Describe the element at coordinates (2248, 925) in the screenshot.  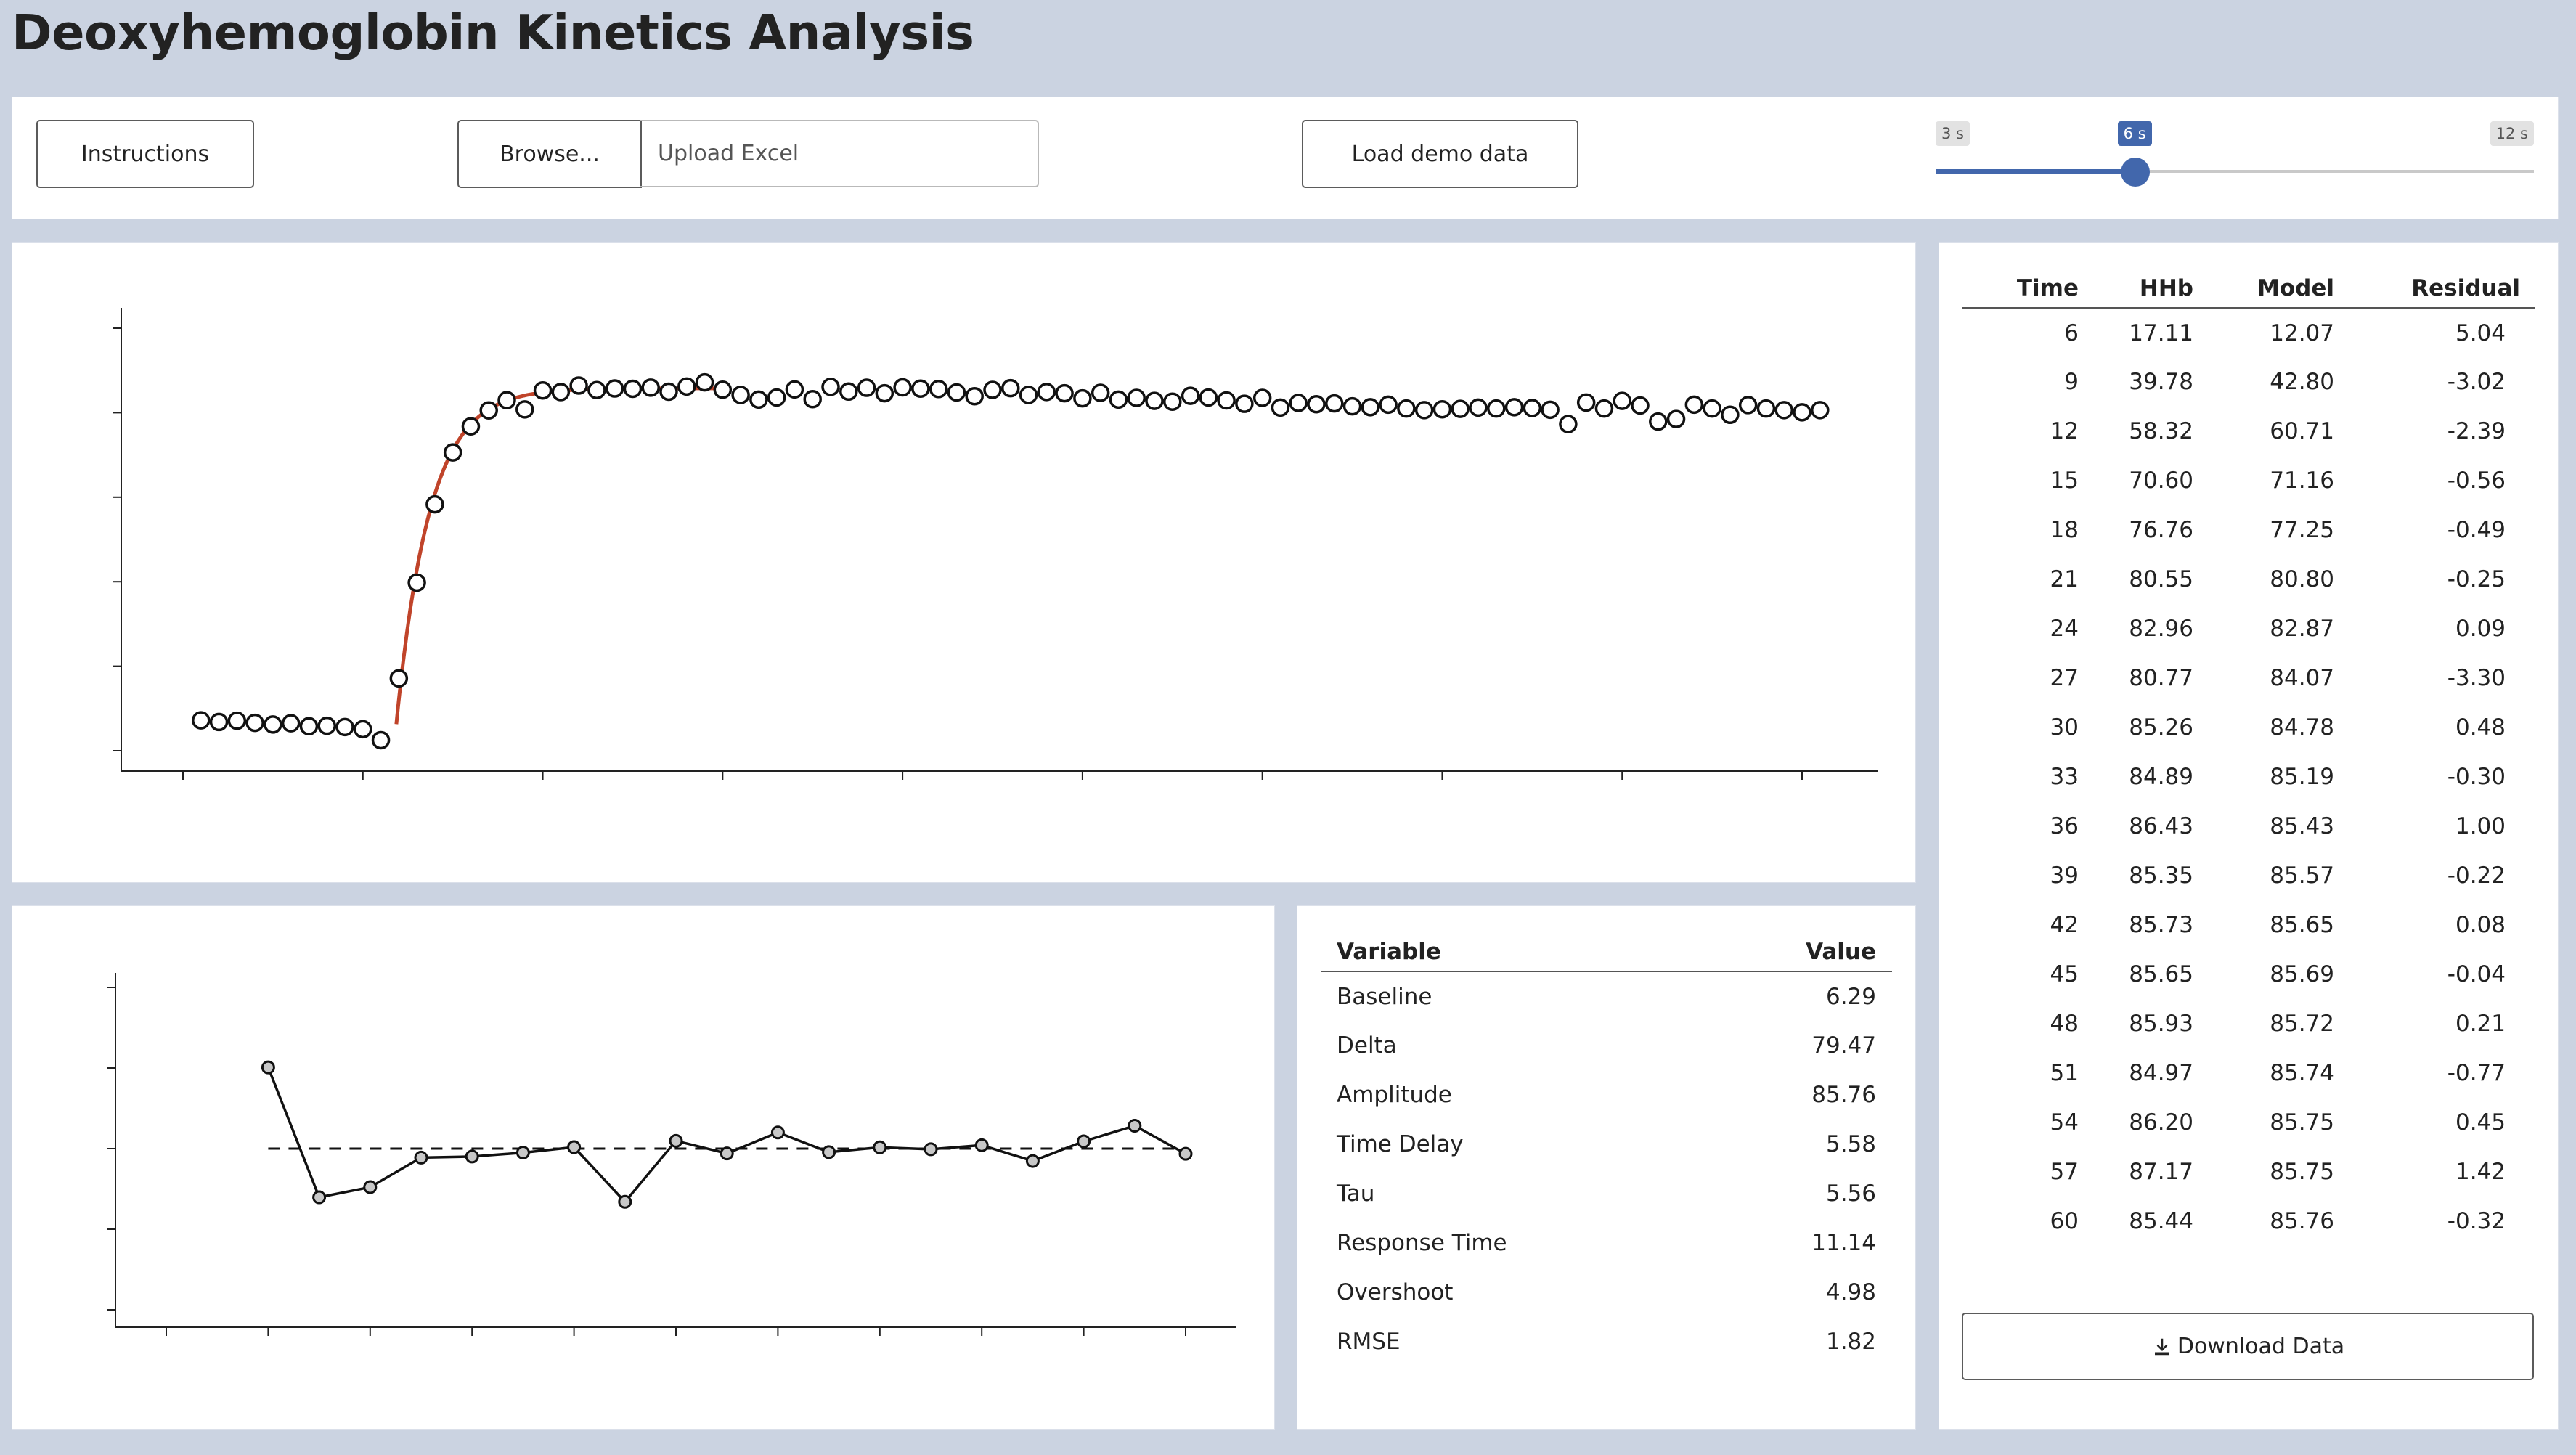
I see `data-row: 42 85.73 85.65 0.08` at that location.